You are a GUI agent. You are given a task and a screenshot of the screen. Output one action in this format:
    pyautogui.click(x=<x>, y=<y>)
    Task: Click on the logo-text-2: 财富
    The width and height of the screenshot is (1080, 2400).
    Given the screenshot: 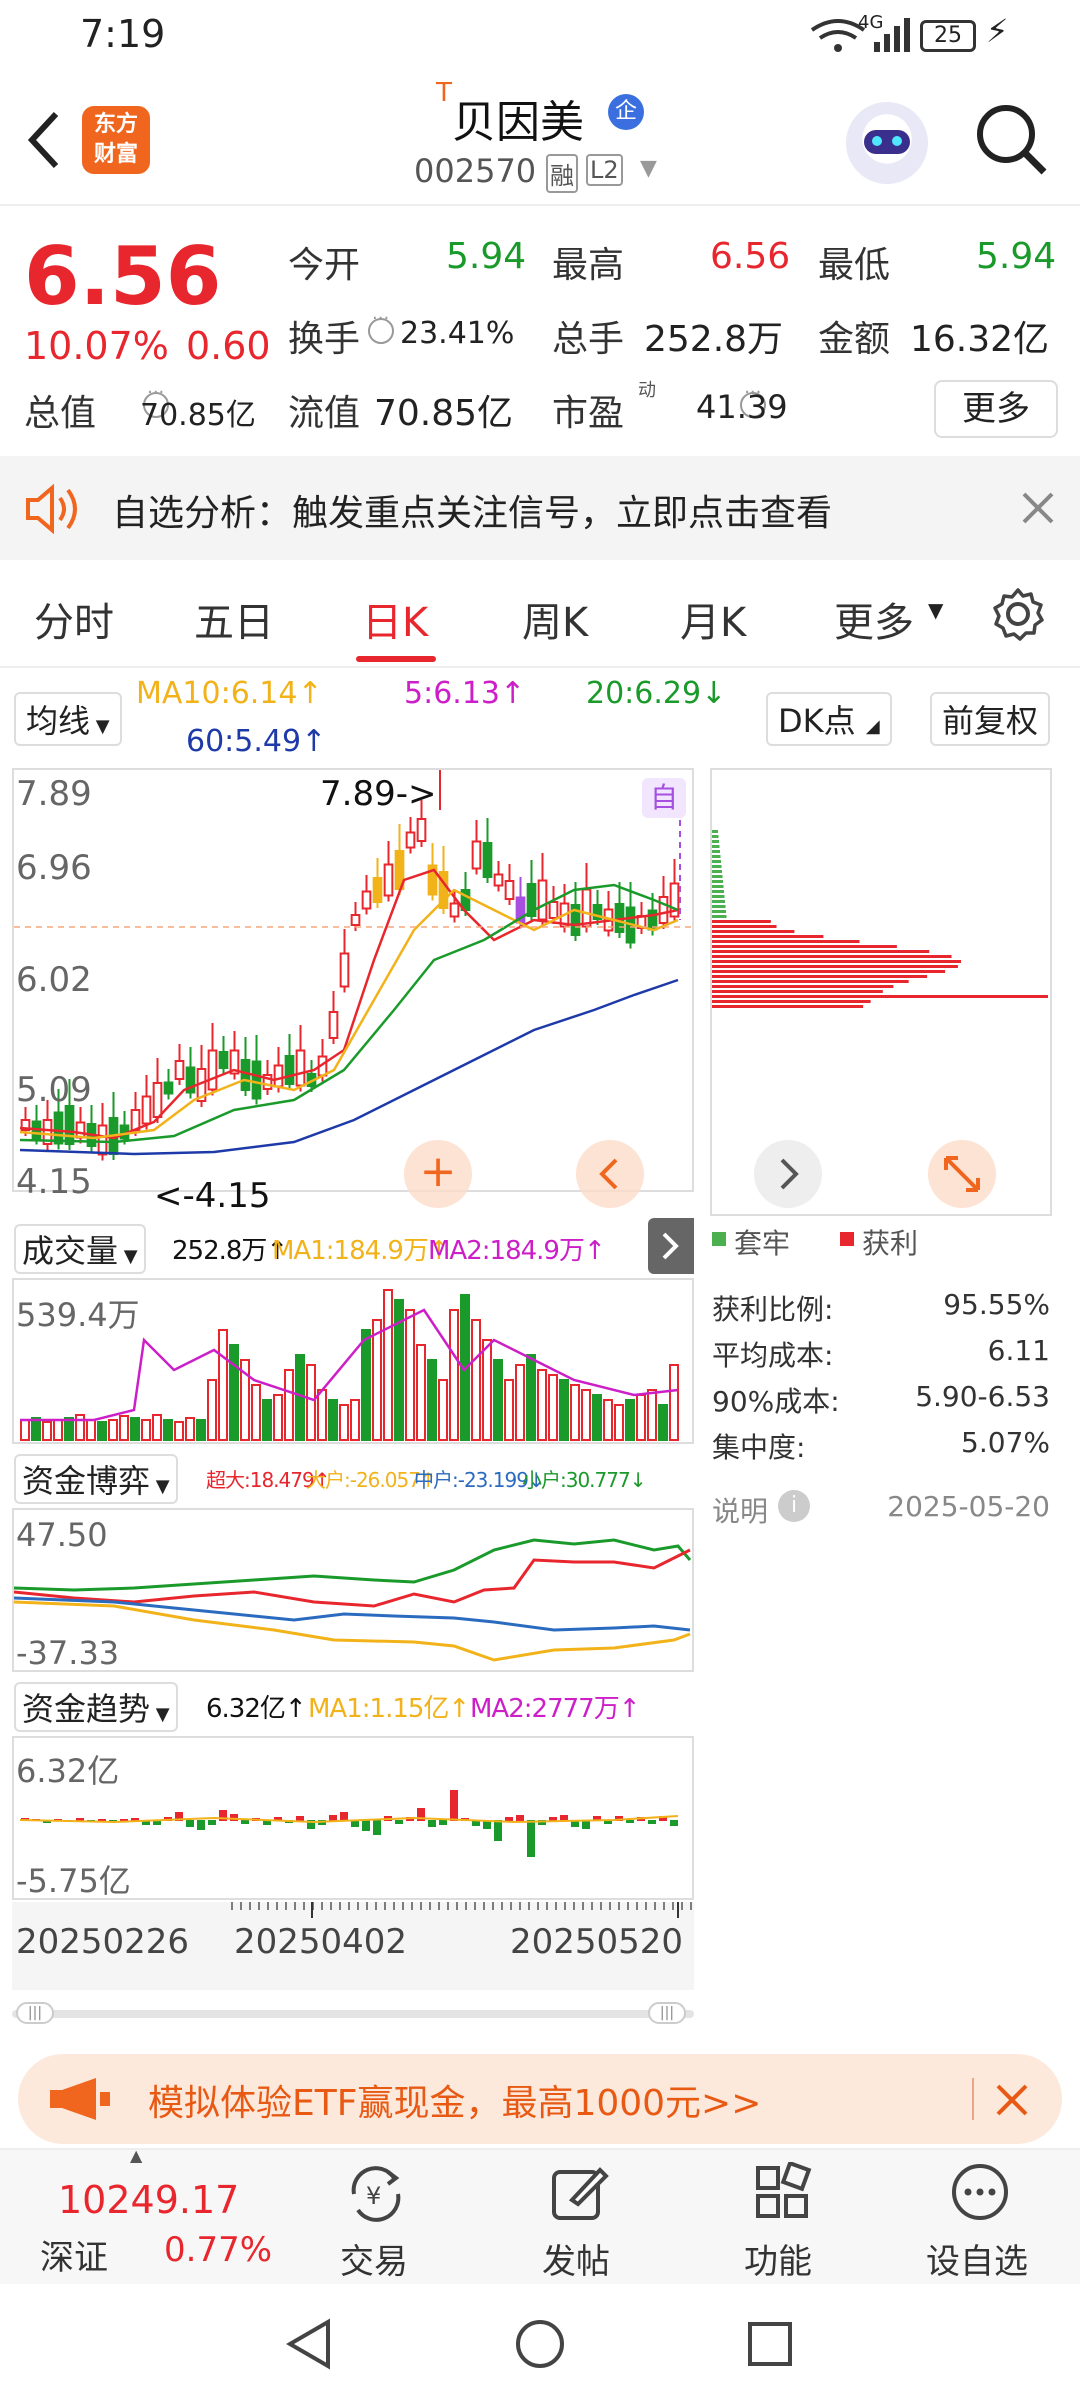 What is the action you would take?
    pyautogui.click(x=115, y=154)
    